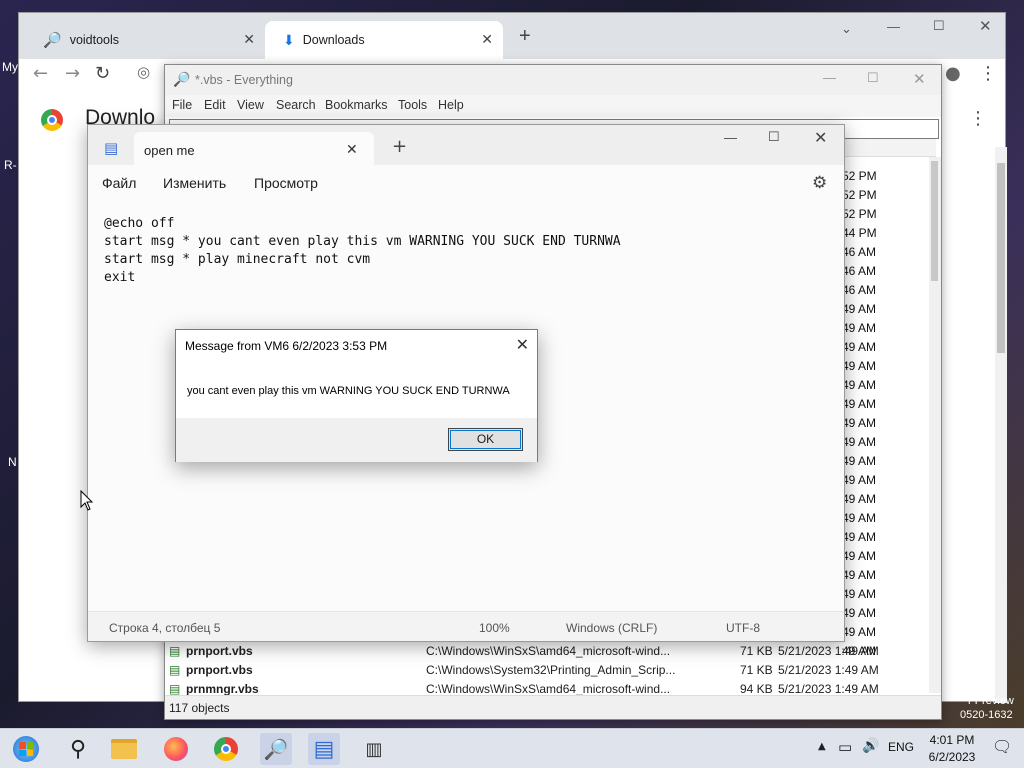 The image size is (1024, 768). I want to click on app-window-icon: ▥, so click(374, 749).